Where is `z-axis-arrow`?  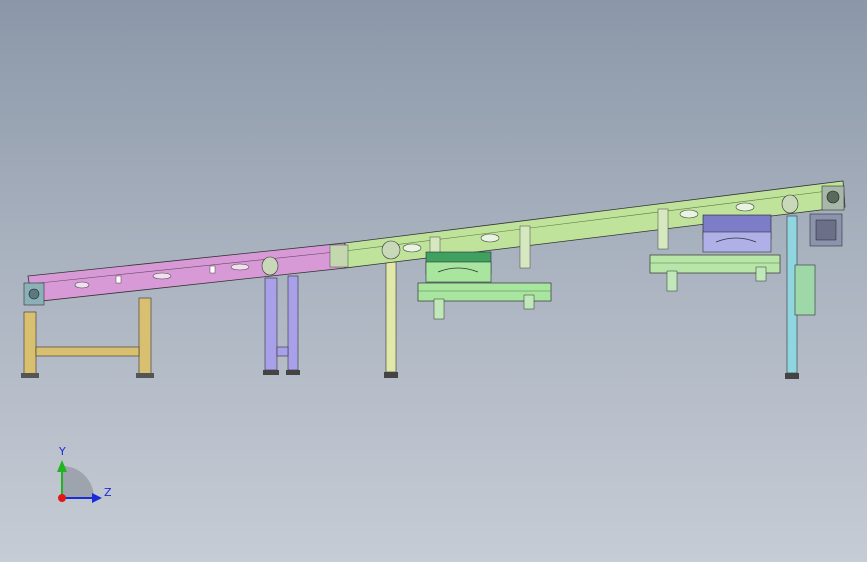
z-axis-arrow is located at coordinates (97, 498).